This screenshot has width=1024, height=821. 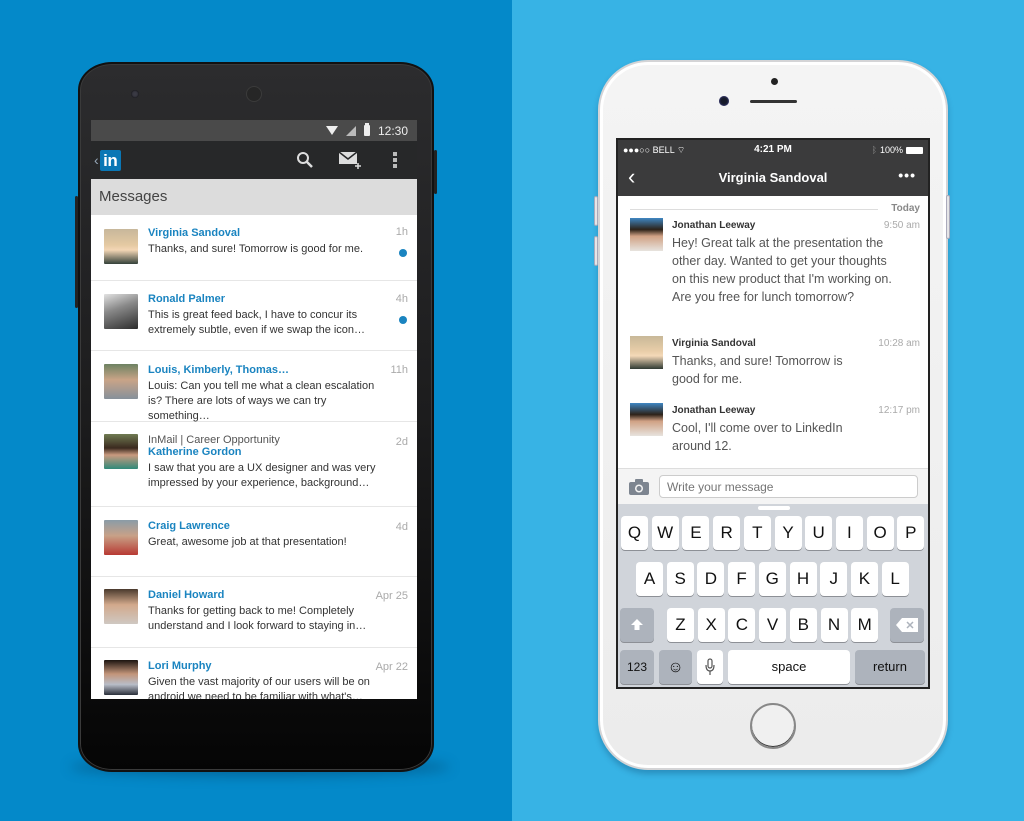 What do you see at coordinates (680, 579) in the screenshot?
I see `key-s: S` at bounding box center [680, 579].